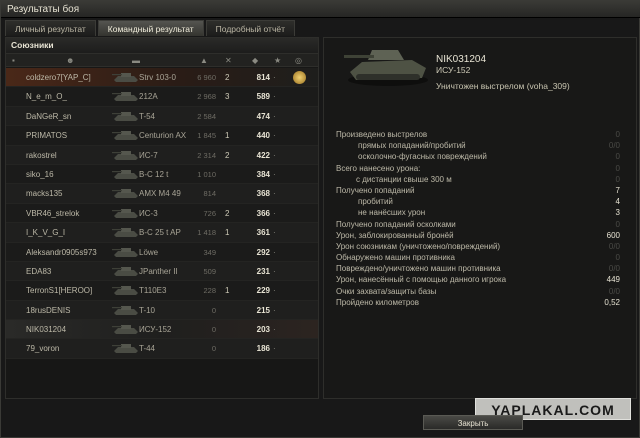 This screenshot has height=438, width=640. What do you see at coordinates (153, 291) in the screenshot?
I see `tank-name: T110E3` at bounding box center [153, 291].